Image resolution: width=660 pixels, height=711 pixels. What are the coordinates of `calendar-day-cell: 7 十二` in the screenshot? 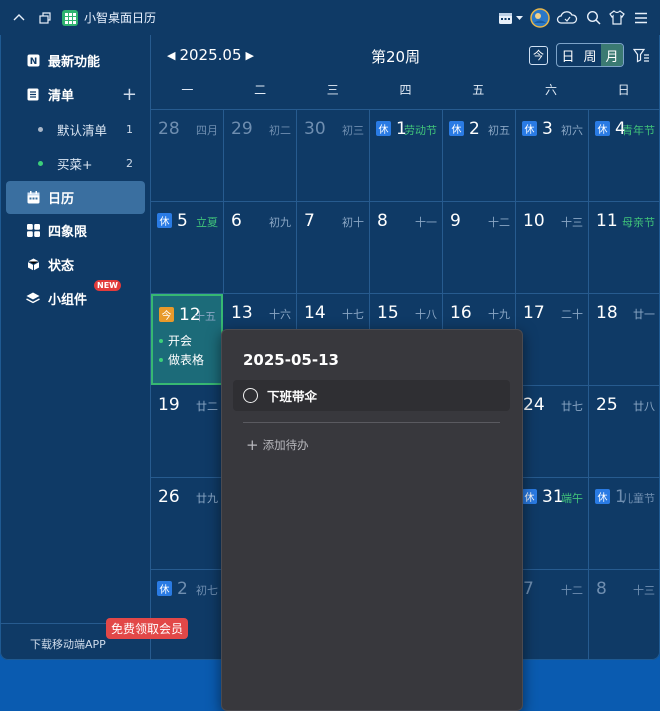 It's located at (552, 615).